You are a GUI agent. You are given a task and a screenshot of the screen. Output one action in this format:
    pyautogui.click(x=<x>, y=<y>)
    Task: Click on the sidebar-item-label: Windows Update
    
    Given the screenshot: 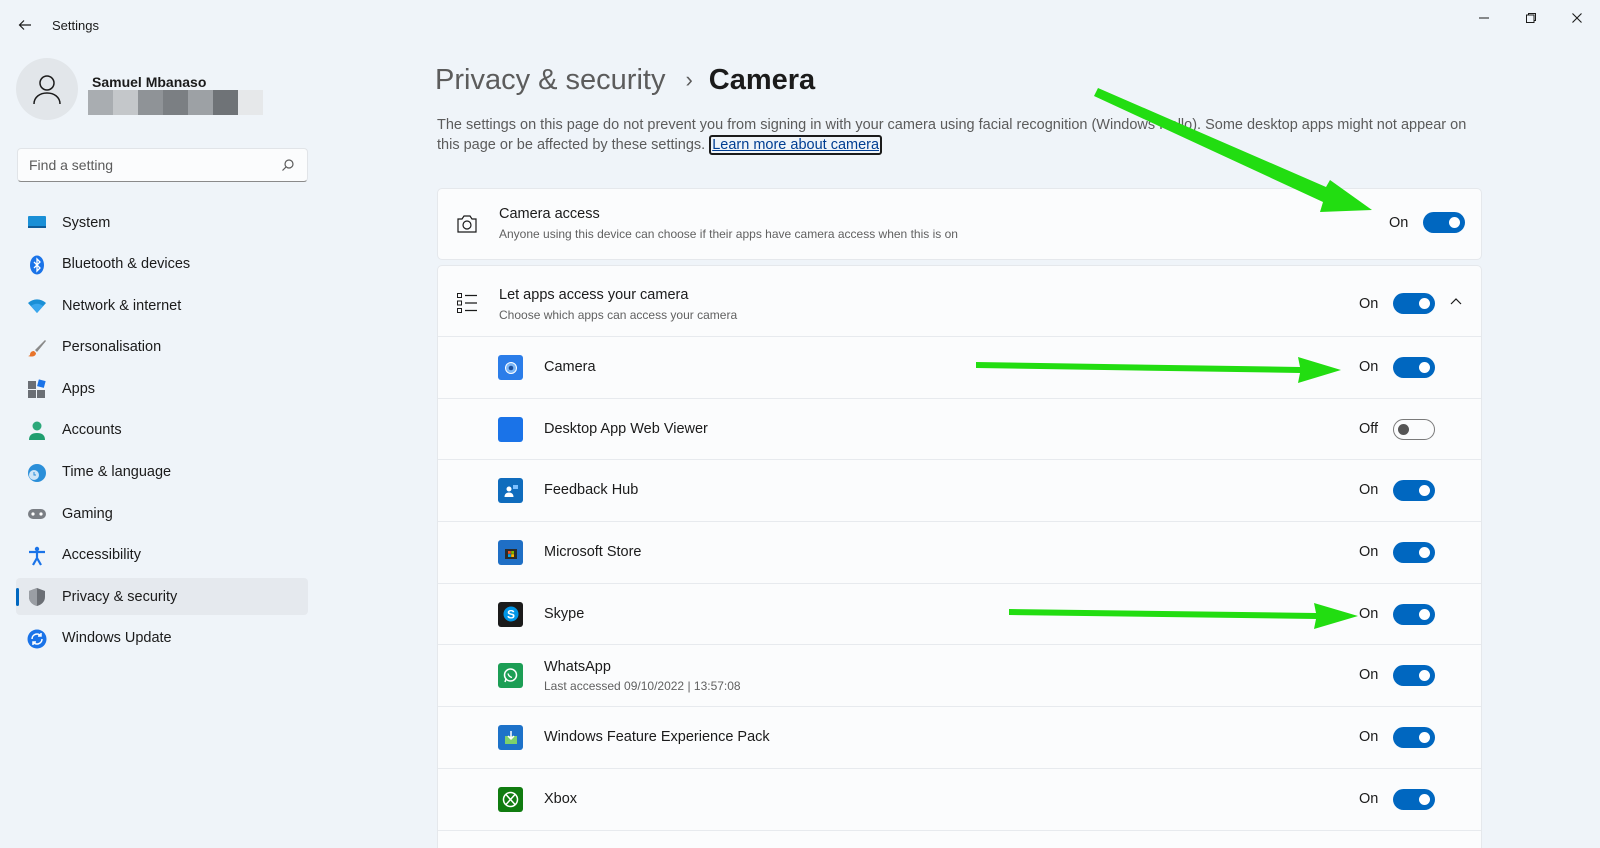 What is the action you would take?
    pyautogui.click(x=117, y=638)
    